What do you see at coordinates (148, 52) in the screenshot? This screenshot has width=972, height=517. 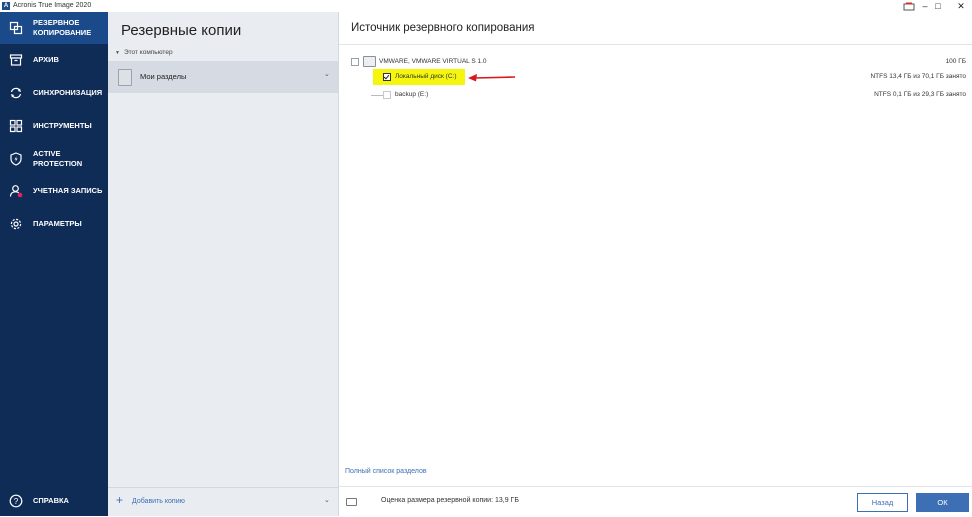 I see `backup-group-label: Этот компьютер` at bounding box center [148, 52].